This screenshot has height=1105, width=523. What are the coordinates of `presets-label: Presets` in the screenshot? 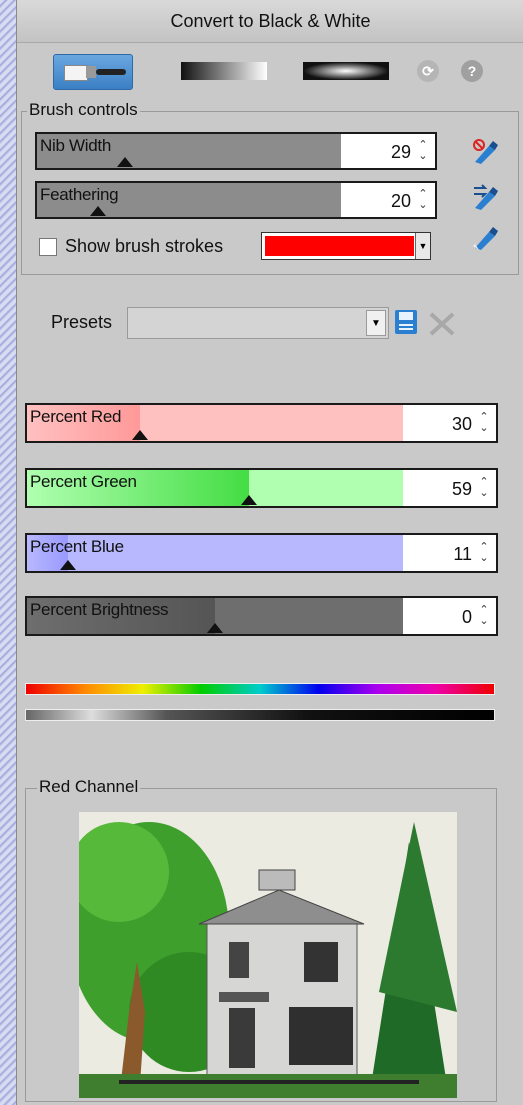 It's located at (82, 322).